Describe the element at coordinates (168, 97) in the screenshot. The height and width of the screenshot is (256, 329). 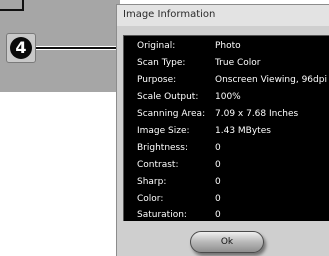
I see `info-label: Scale Output:` at that location.